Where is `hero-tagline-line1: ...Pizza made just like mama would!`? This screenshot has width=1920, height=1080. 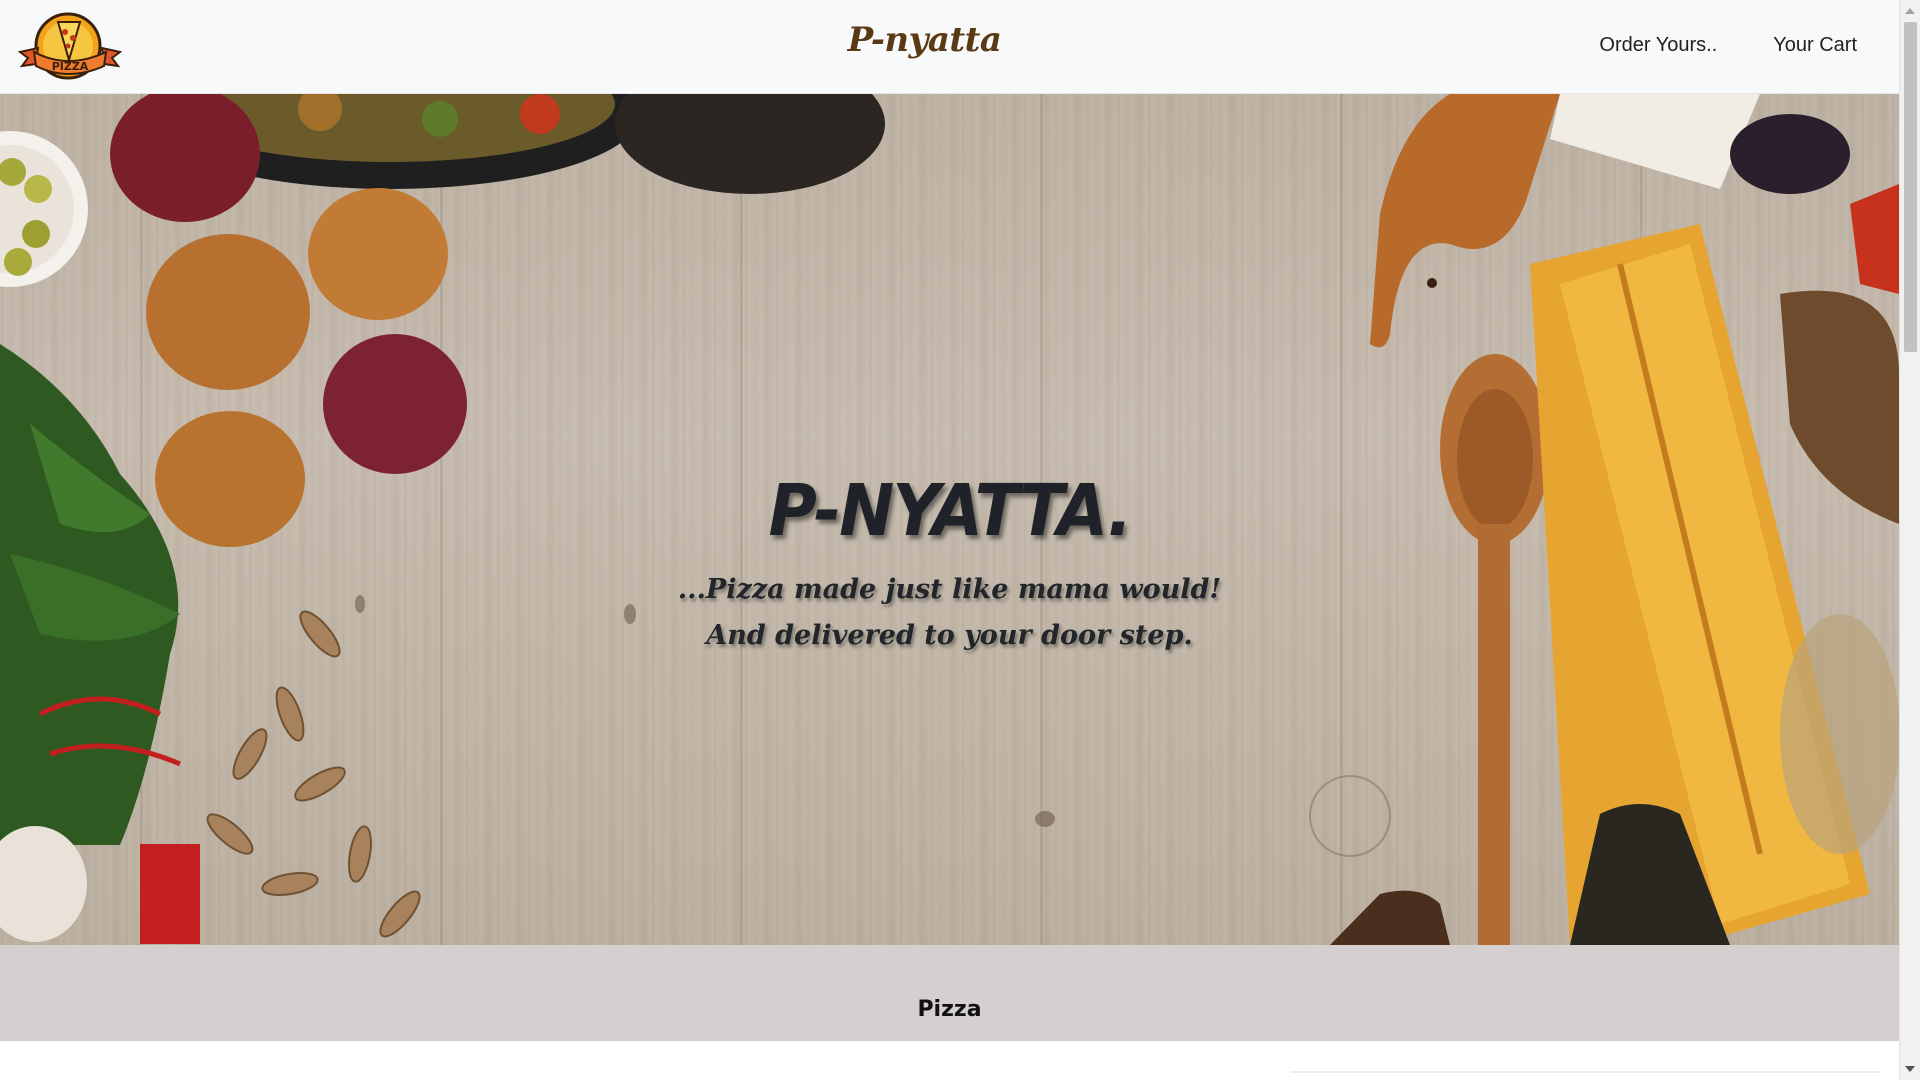 hero-tagline-line1: ...Pizza made just like mama would! is located at coordinates (949, 589).